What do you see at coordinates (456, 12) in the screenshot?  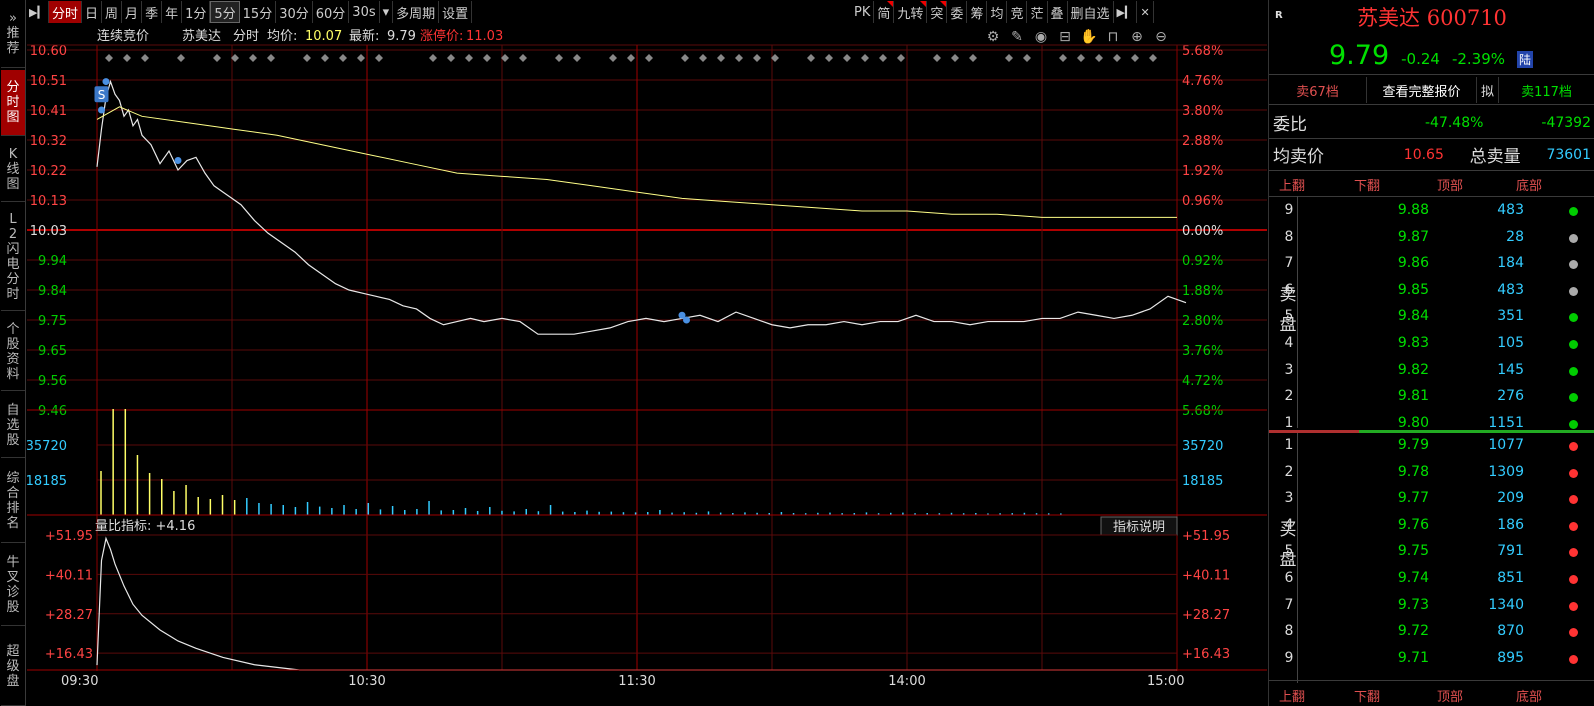 I see `period-tab-13: 设置` at bounding box center [456, 12].